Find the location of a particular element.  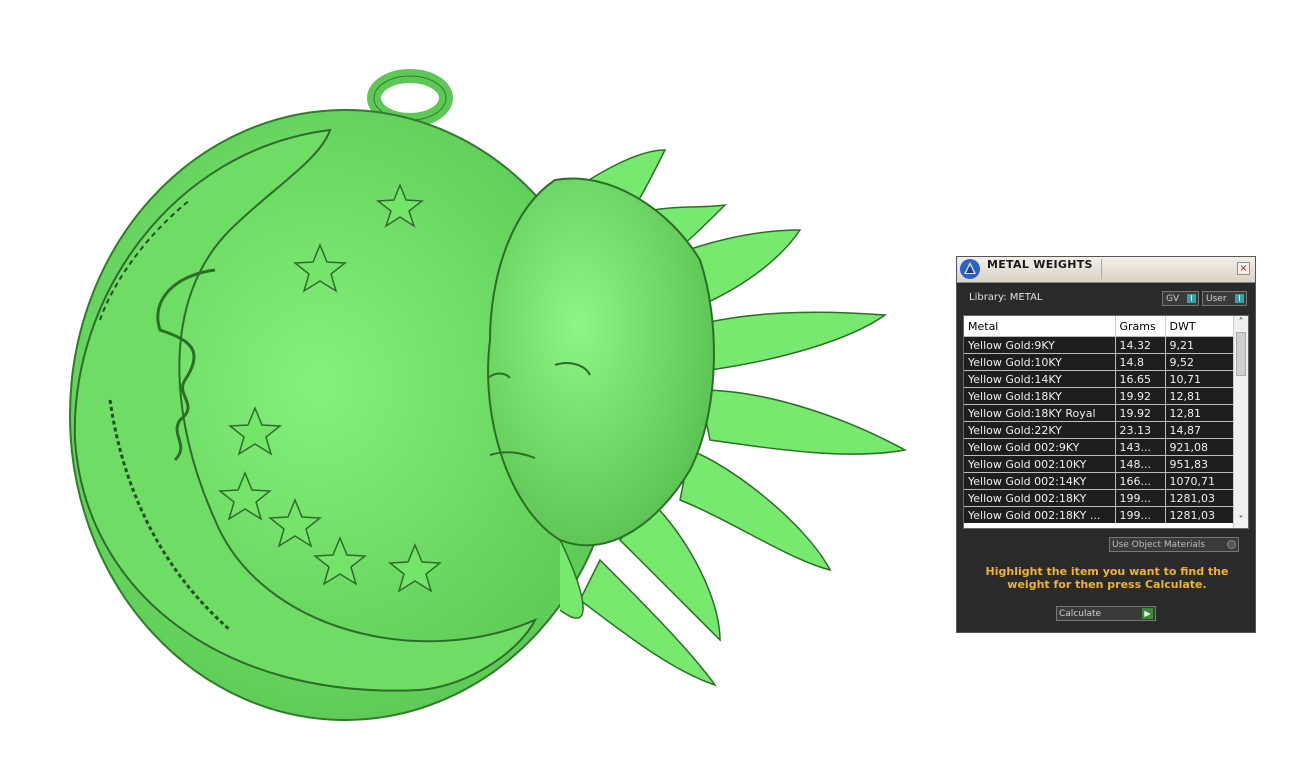

metal-cell: Yellow Gold:9KY is located at coordinates (1040, 345).